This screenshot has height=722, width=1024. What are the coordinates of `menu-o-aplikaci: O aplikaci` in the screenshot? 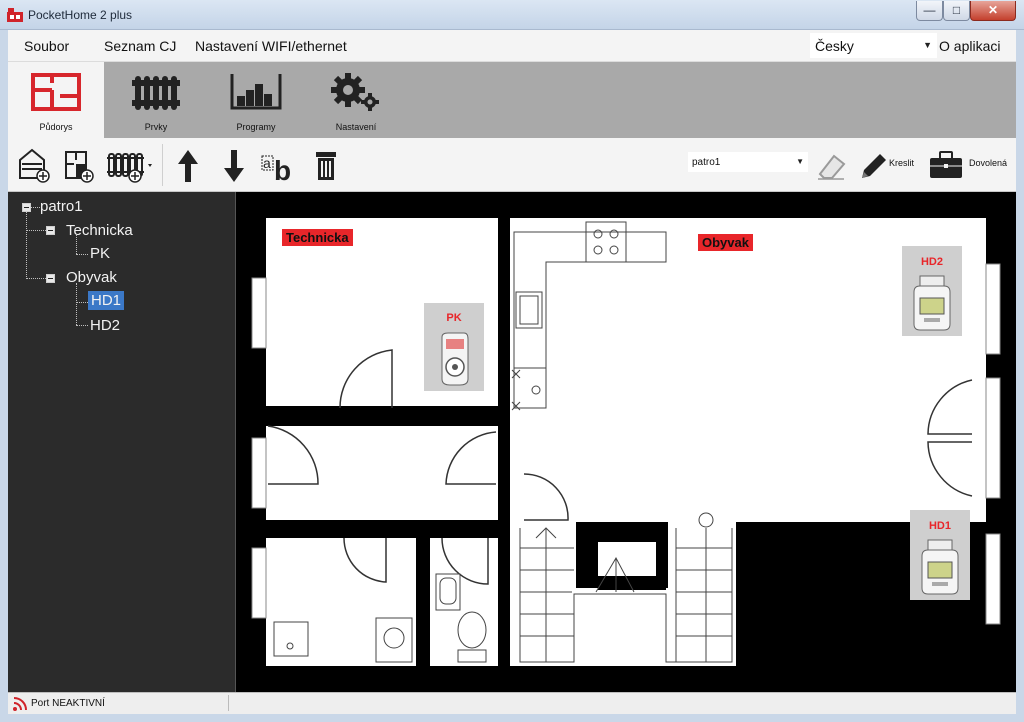 It's located at (969, 46).